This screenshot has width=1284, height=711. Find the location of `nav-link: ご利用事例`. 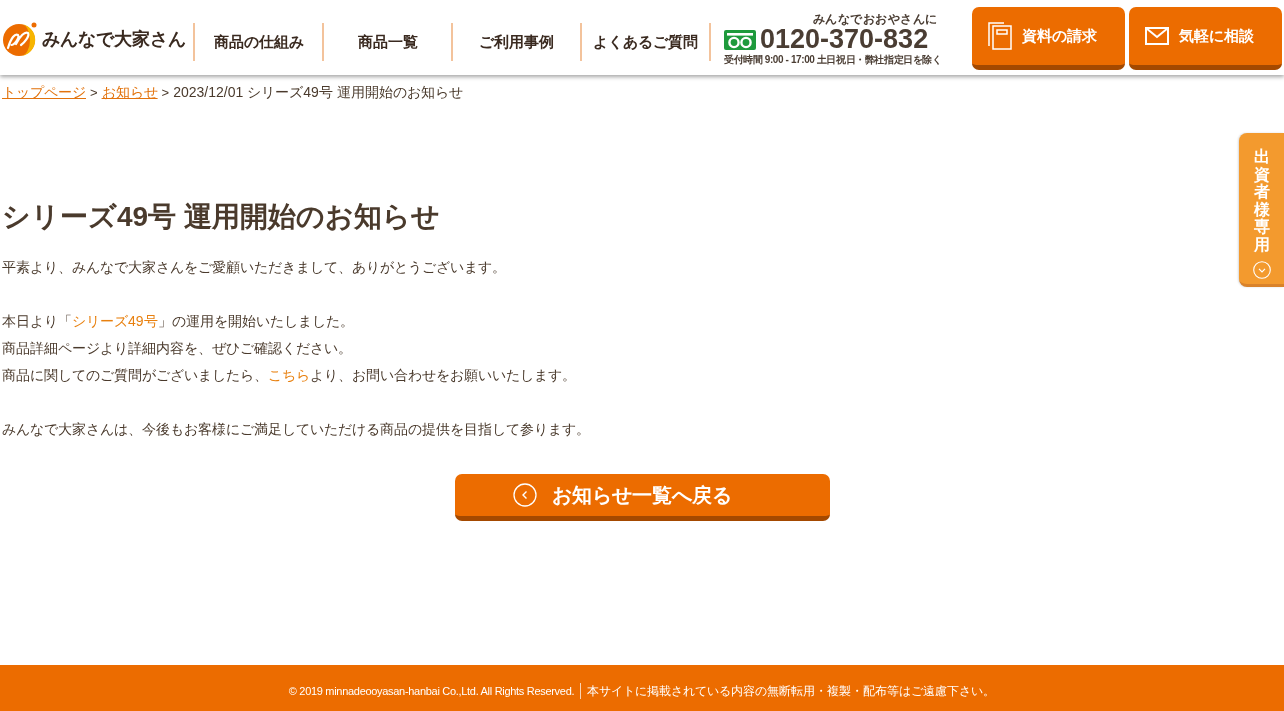

nav-link: ご利用事例 is located at coordinates (515, 42).